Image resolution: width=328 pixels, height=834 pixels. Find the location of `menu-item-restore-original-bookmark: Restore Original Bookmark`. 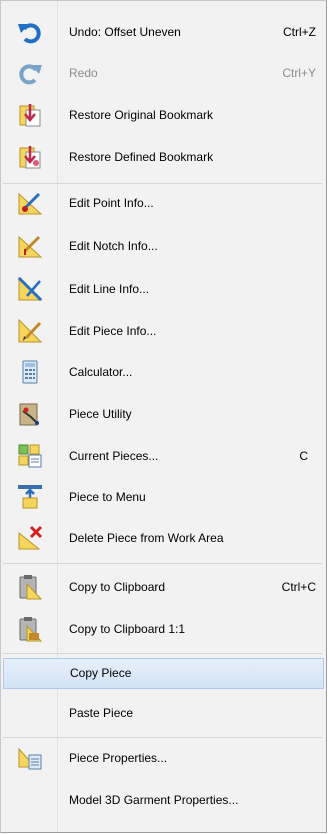

menu-item-restore-original-bookmark: Restore Original Bookmark is located at coordinates (163, 115).